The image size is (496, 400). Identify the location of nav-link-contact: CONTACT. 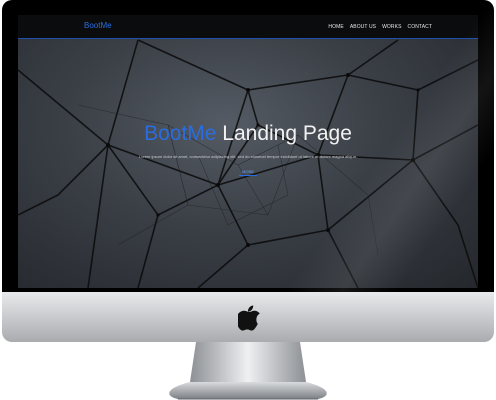
(420, 27).